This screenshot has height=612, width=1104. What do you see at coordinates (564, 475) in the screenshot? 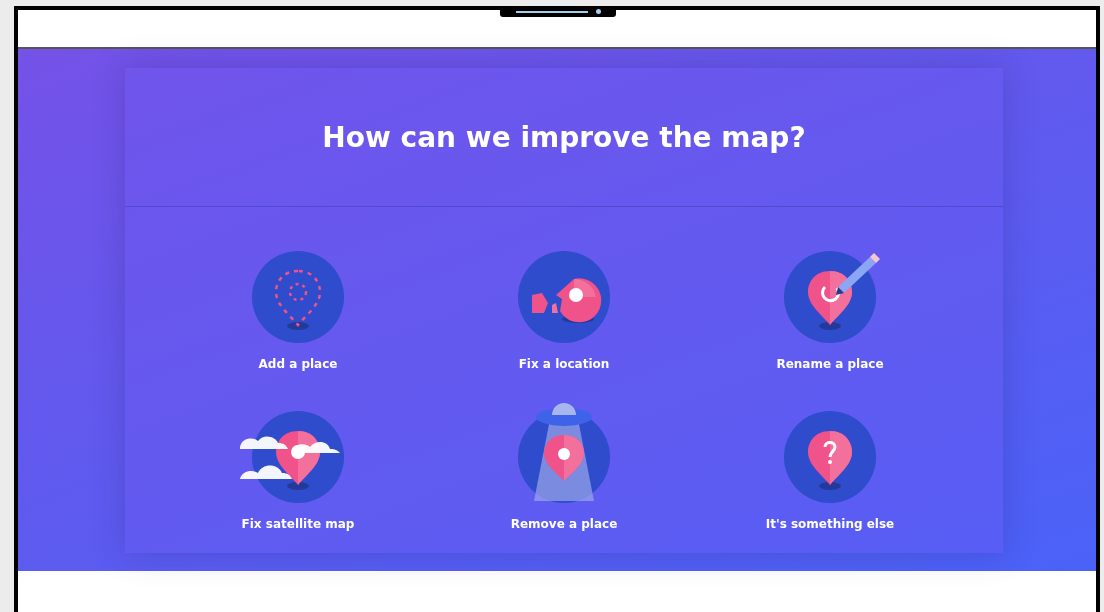
I see `option-button: Remove a place` at bounding box center [564, 475].